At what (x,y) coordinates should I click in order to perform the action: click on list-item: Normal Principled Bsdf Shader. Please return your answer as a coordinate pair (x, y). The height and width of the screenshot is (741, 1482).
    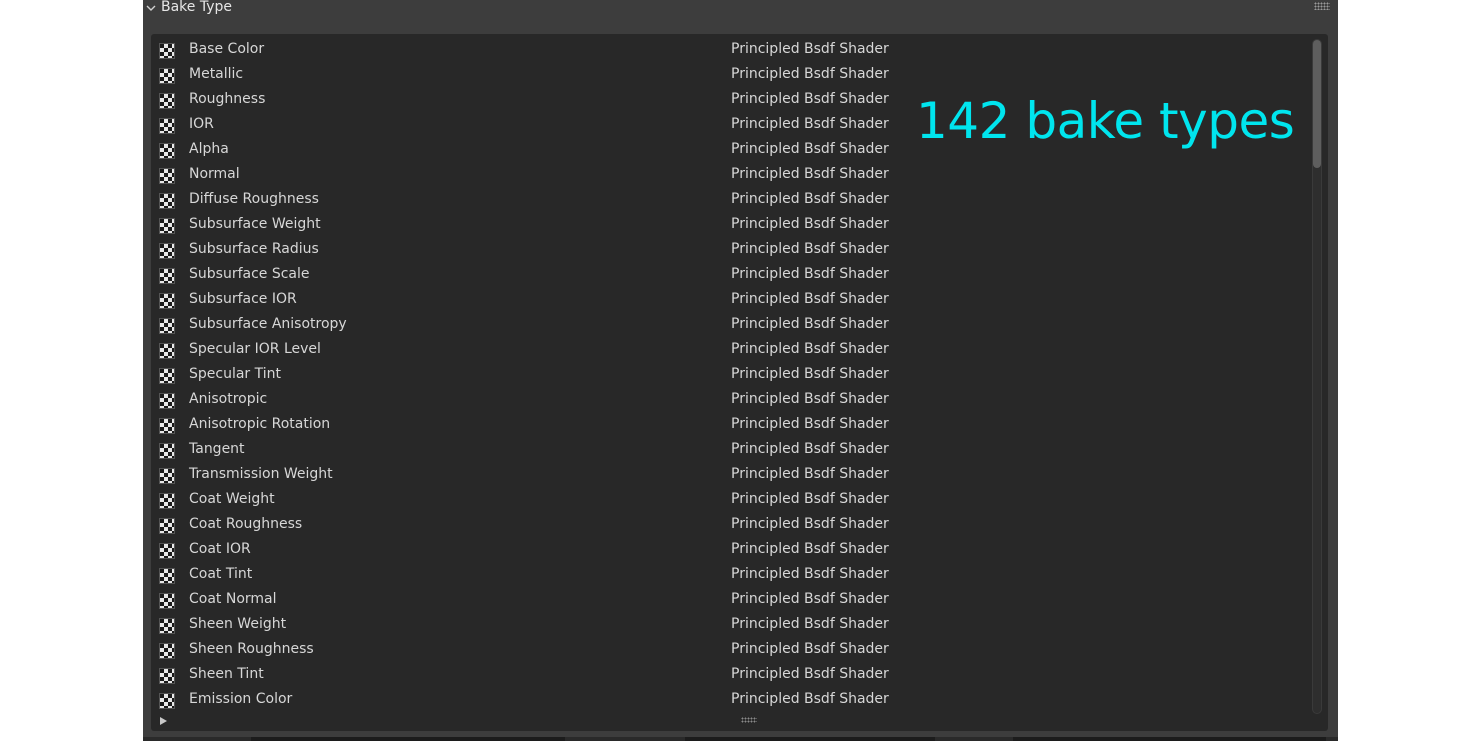
    Looking at the image, I should click on (730, 175).